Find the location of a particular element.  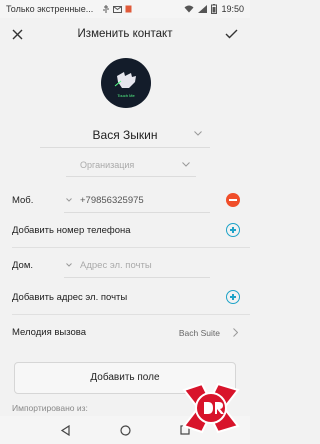

email-row: Дом. Адрес эл. почты is located at coordinates (125, 266).